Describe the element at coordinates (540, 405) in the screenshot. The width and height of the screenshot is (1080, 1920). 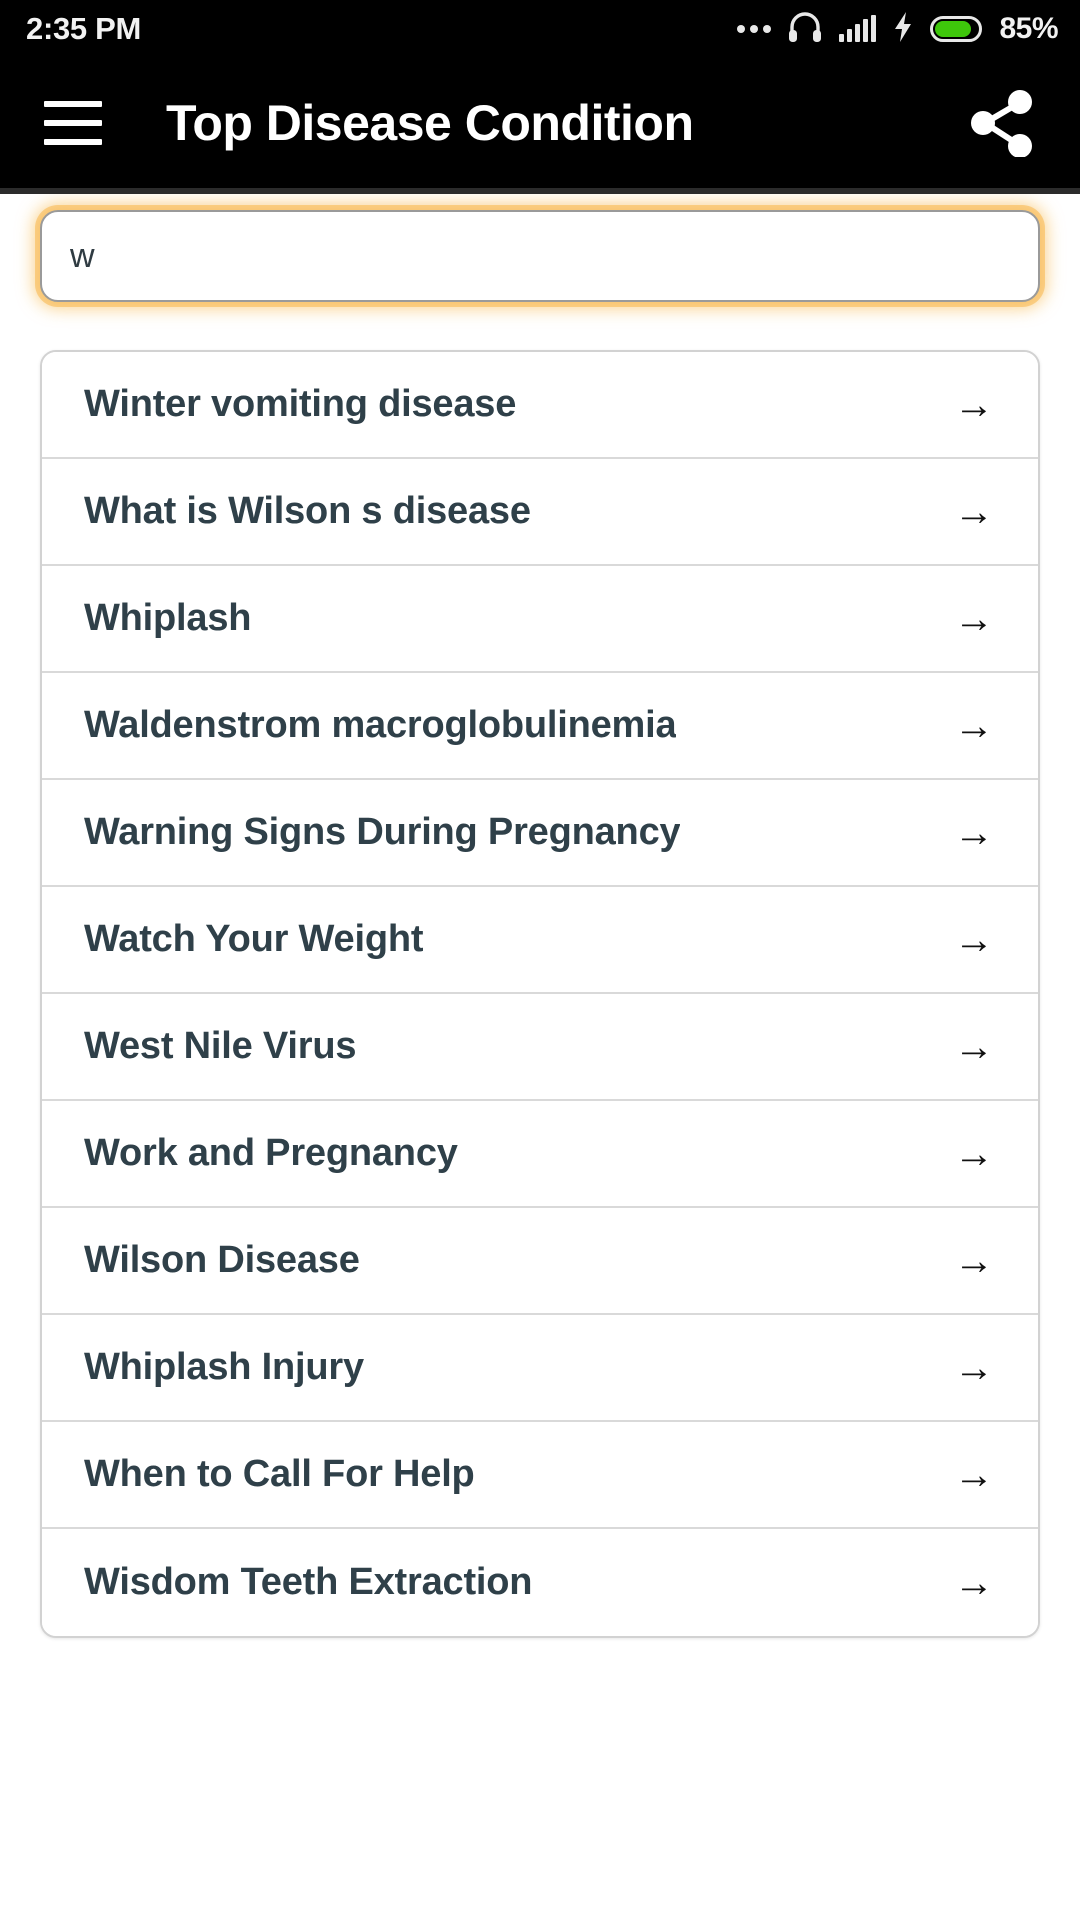
I see `list-item: Winter vomiting disease →` at that location.